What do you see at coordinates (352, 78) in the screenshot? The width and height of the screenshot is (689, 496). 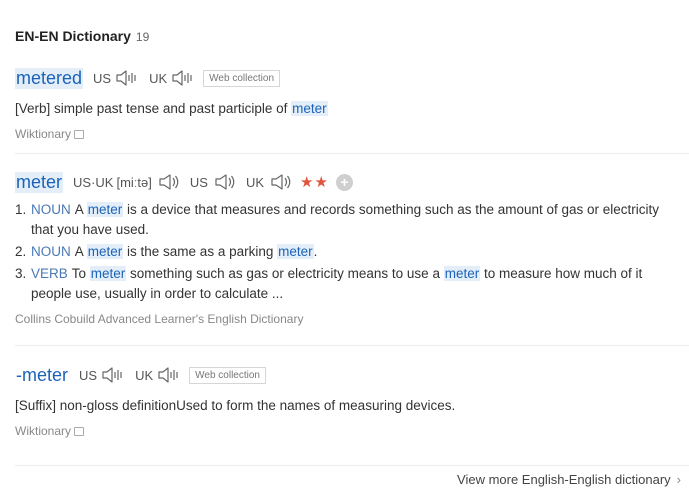 I see `word-line: metered US UK Web collection` at bounding box center [352, 78].